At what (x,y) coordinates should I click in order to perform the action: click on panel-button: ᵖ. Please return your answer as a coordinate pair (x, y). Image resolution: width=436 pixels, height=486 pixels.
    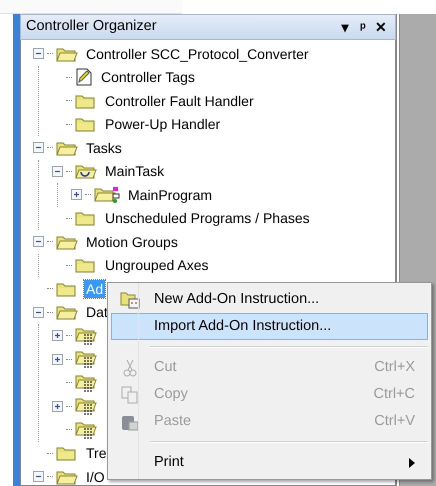
    Looking at the image, I should click on (363, 27).